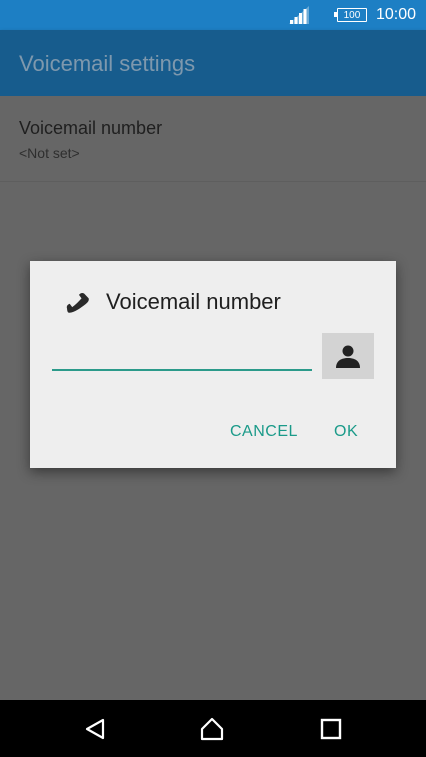  Describe the element at coordinates (49, 153) in the screenshot. I see `preference-summary: <Not set>` at that location.